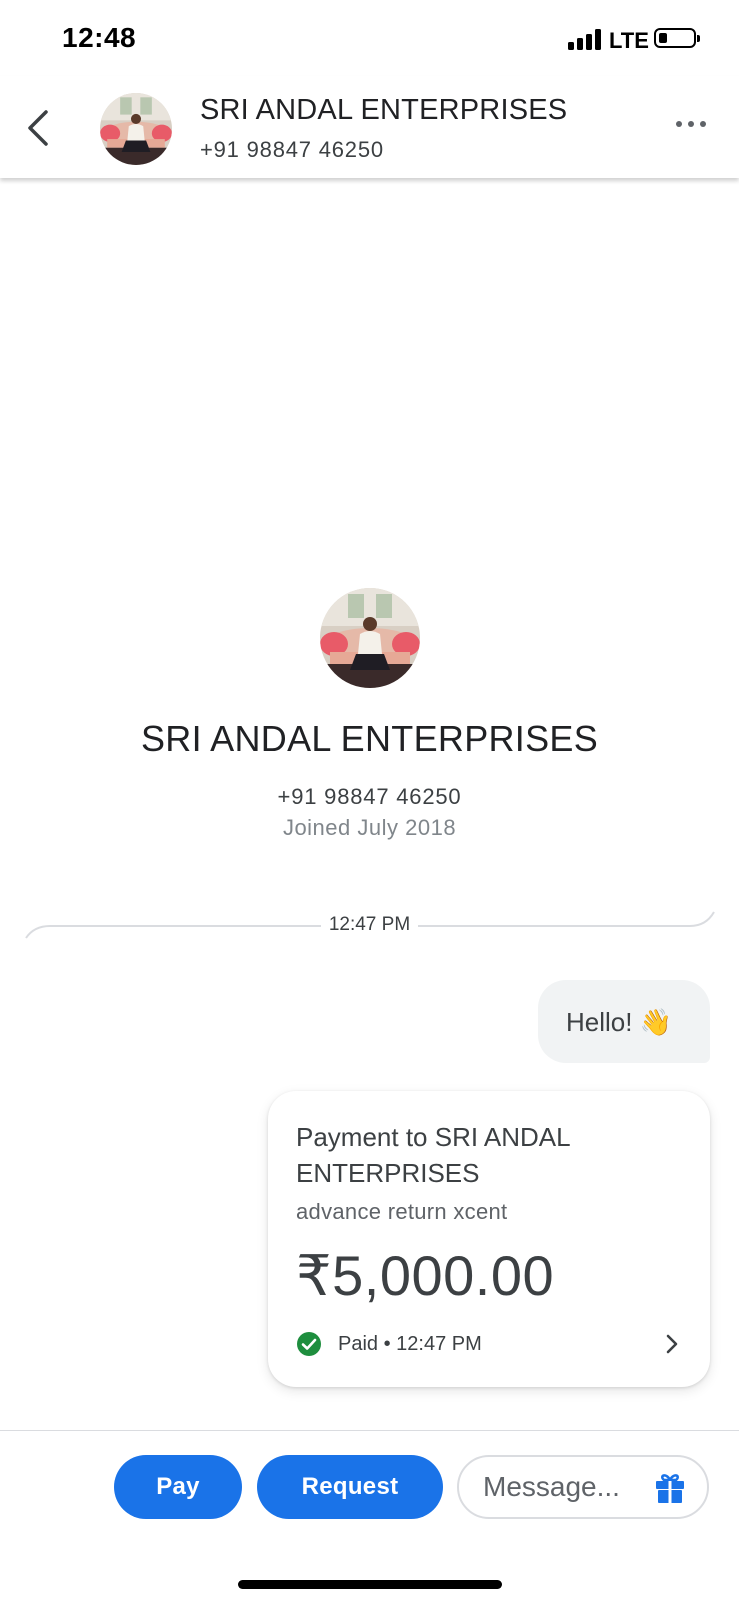 This screenshot has width=739, height=1601. I want to click on profile-phone: +91 98847 46250, so click(369, 796).